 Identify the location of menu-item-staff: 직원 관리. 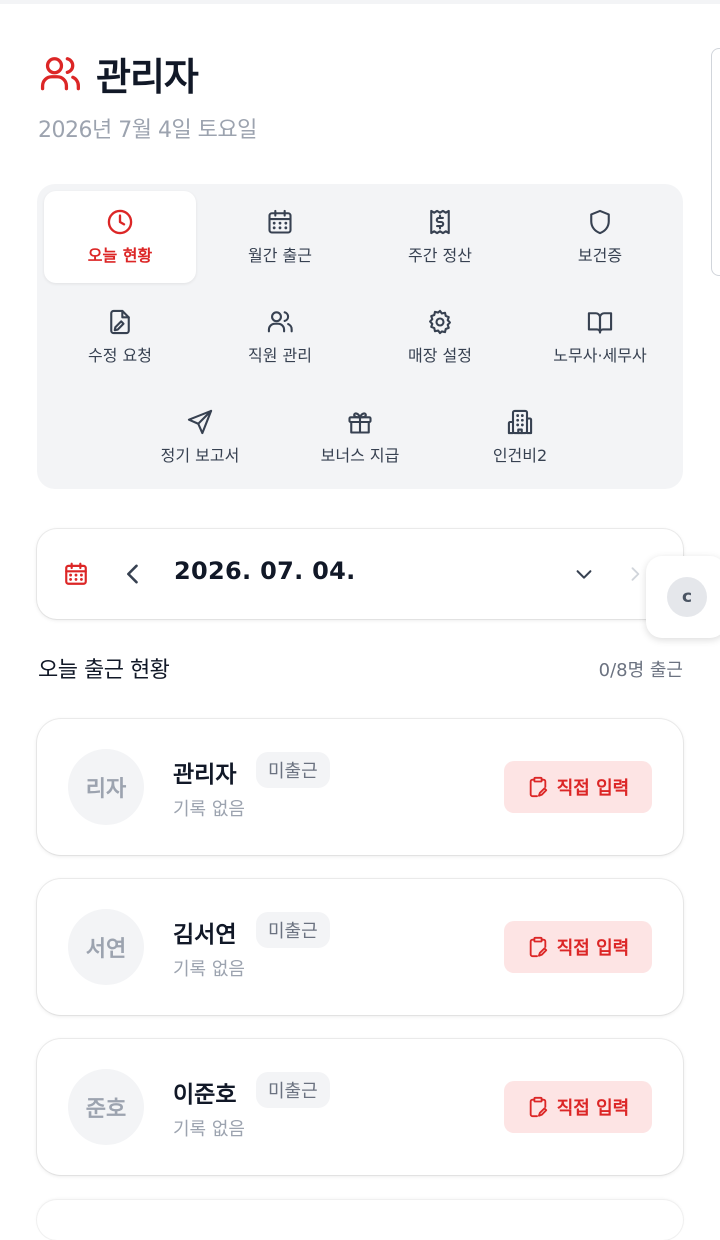
(280, 337).